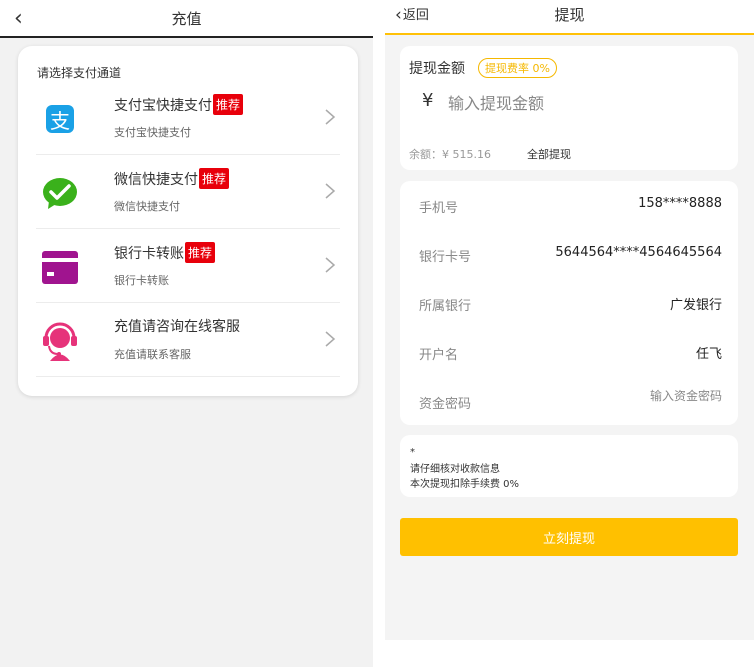 This screenshot has width=754, height=667. I want to click on payment-item-desc: 充值请联系客服, so click(152, 354).